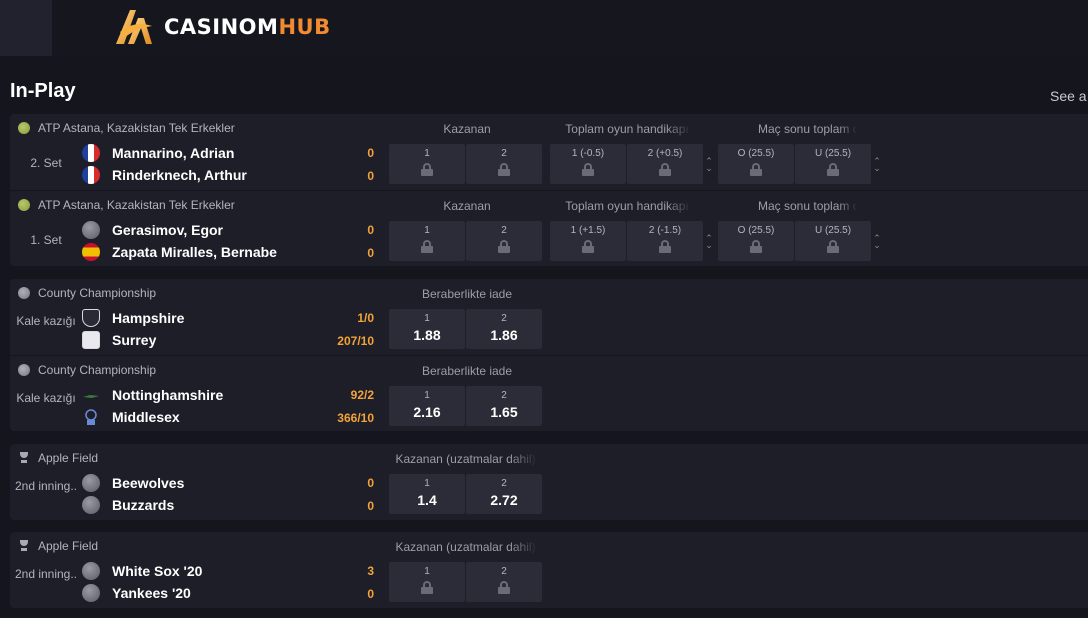  I want to click on odd-label: 1 (+1.5), so click(588, 230).